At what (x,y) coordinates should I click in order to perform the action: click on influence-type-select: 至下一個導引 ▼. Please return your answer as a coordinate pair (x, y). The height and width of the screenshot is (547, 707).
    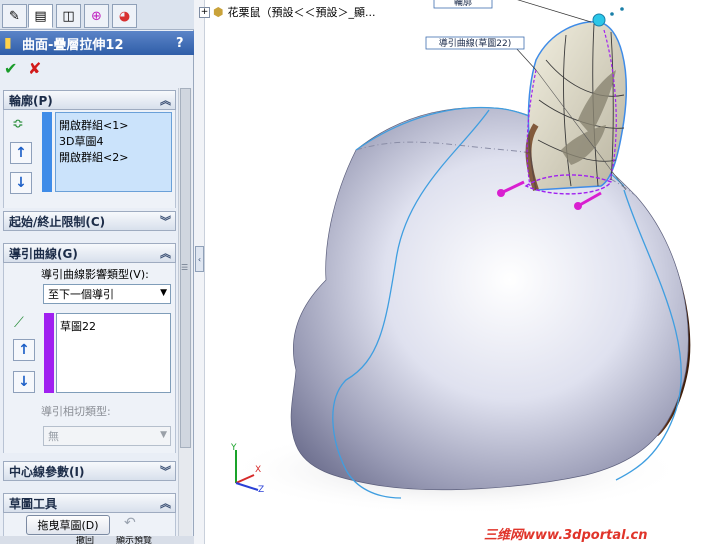
    Looking at the image, I should click on (107, 294).